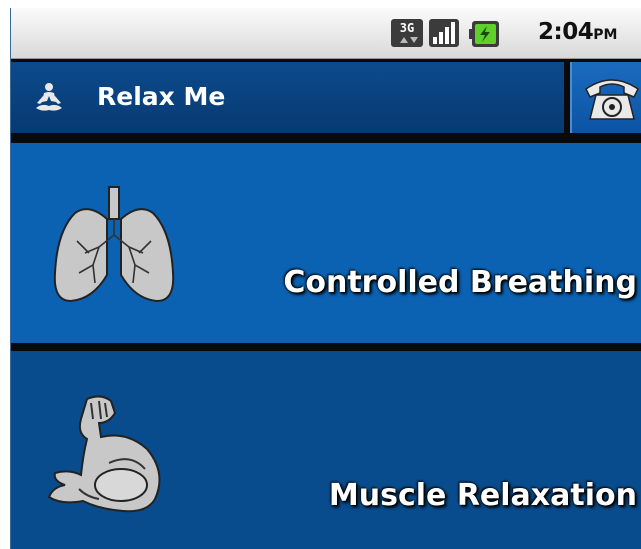 The image size is (641, 549). What do you see at coordinates (114, 244) in the screenshot?
I see `lungs-icon` at bounding box center [114, 244].